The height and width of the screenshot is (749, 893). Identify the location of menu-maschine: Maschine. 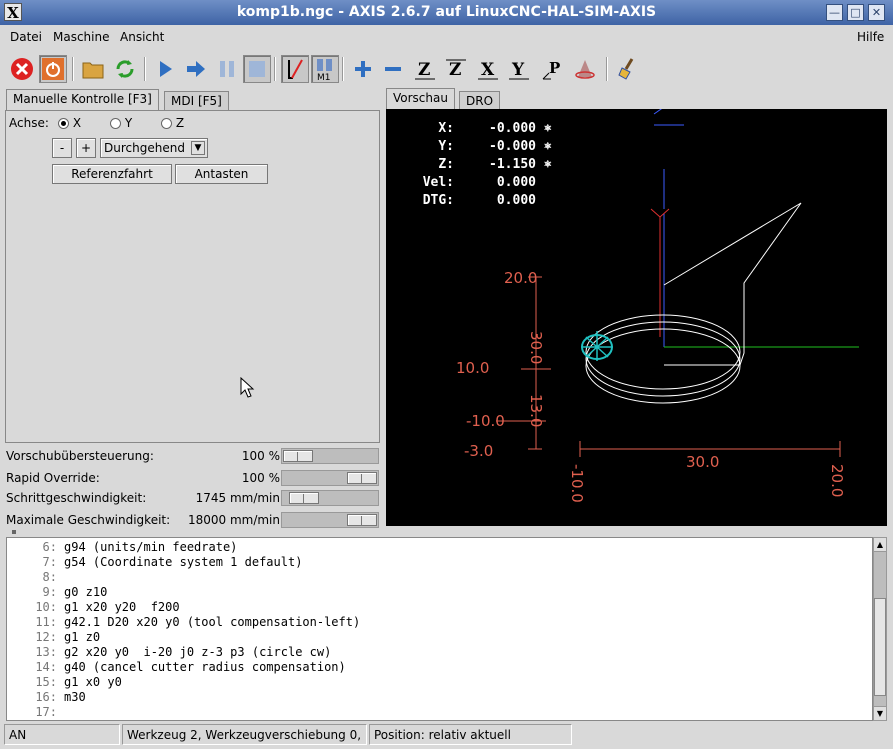
(81, 37).